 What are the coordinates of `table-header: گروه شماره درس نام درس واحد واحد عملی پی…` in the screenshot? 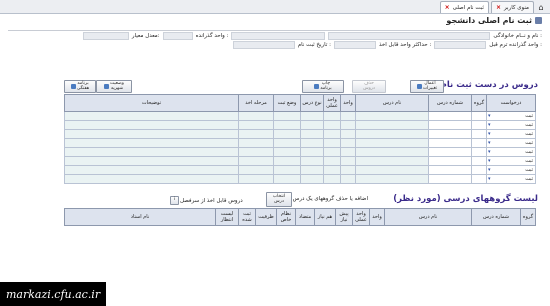 It's located at (300, 217).